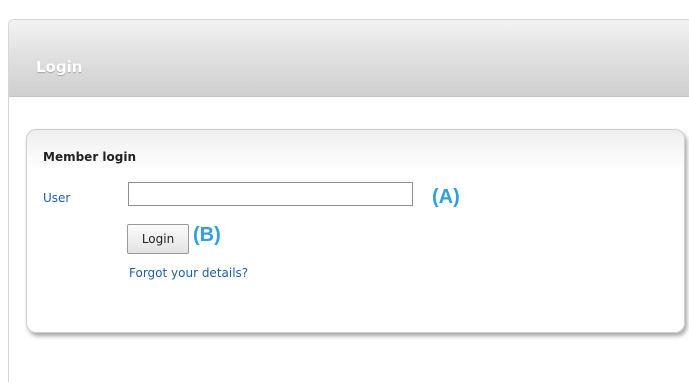 The width and height of the screenshot is (689, 382). Describe the element at coordinates (59, 67) in the screenshot. I see `page-title: Login` at that location.